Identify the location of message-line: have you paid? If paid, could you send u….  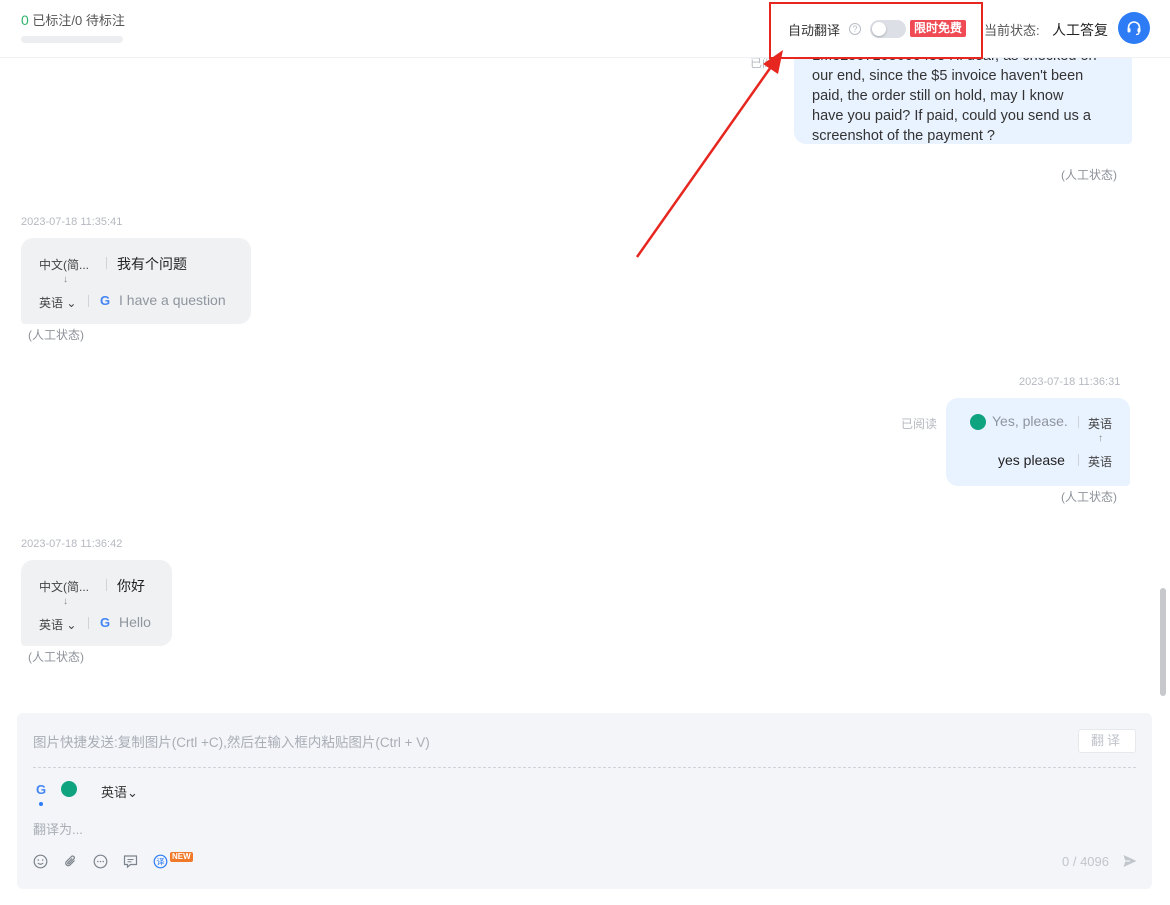
(951, 116).